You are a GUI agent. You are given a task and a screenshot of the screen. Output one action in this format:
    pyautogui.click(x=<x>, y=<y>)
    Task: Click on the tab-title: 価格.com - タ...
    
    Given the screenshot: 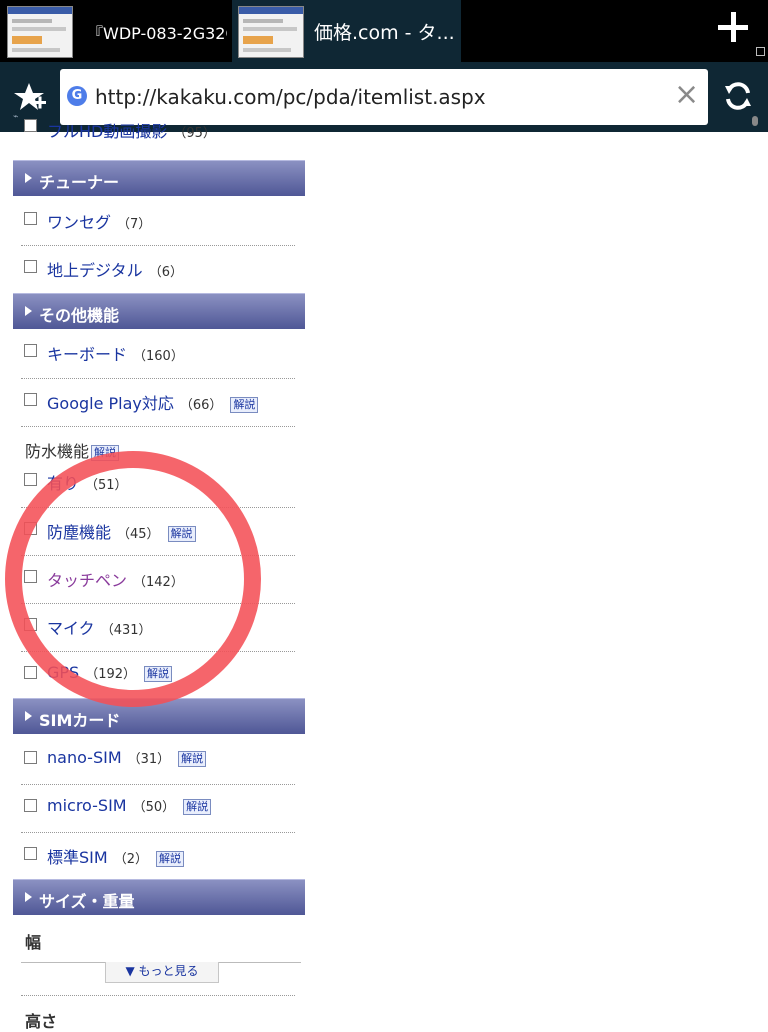 What is the action you would take?
    pyautogui.click(x=384, y=33)
    